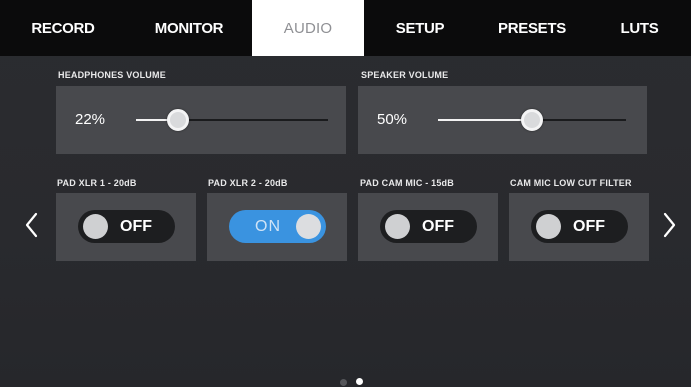 This screenshot has width=691, height=387. What do you see at coordinates (308, 28) in the screenshot?
I see `tab-audio: AUDIO` at bounding box center [308, 28].